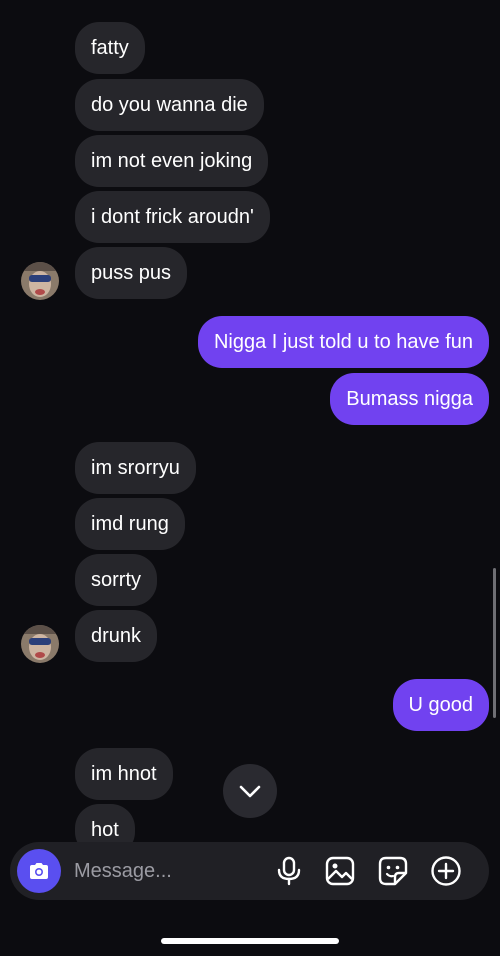  I want to click on more-options-button, so click(446, 871).